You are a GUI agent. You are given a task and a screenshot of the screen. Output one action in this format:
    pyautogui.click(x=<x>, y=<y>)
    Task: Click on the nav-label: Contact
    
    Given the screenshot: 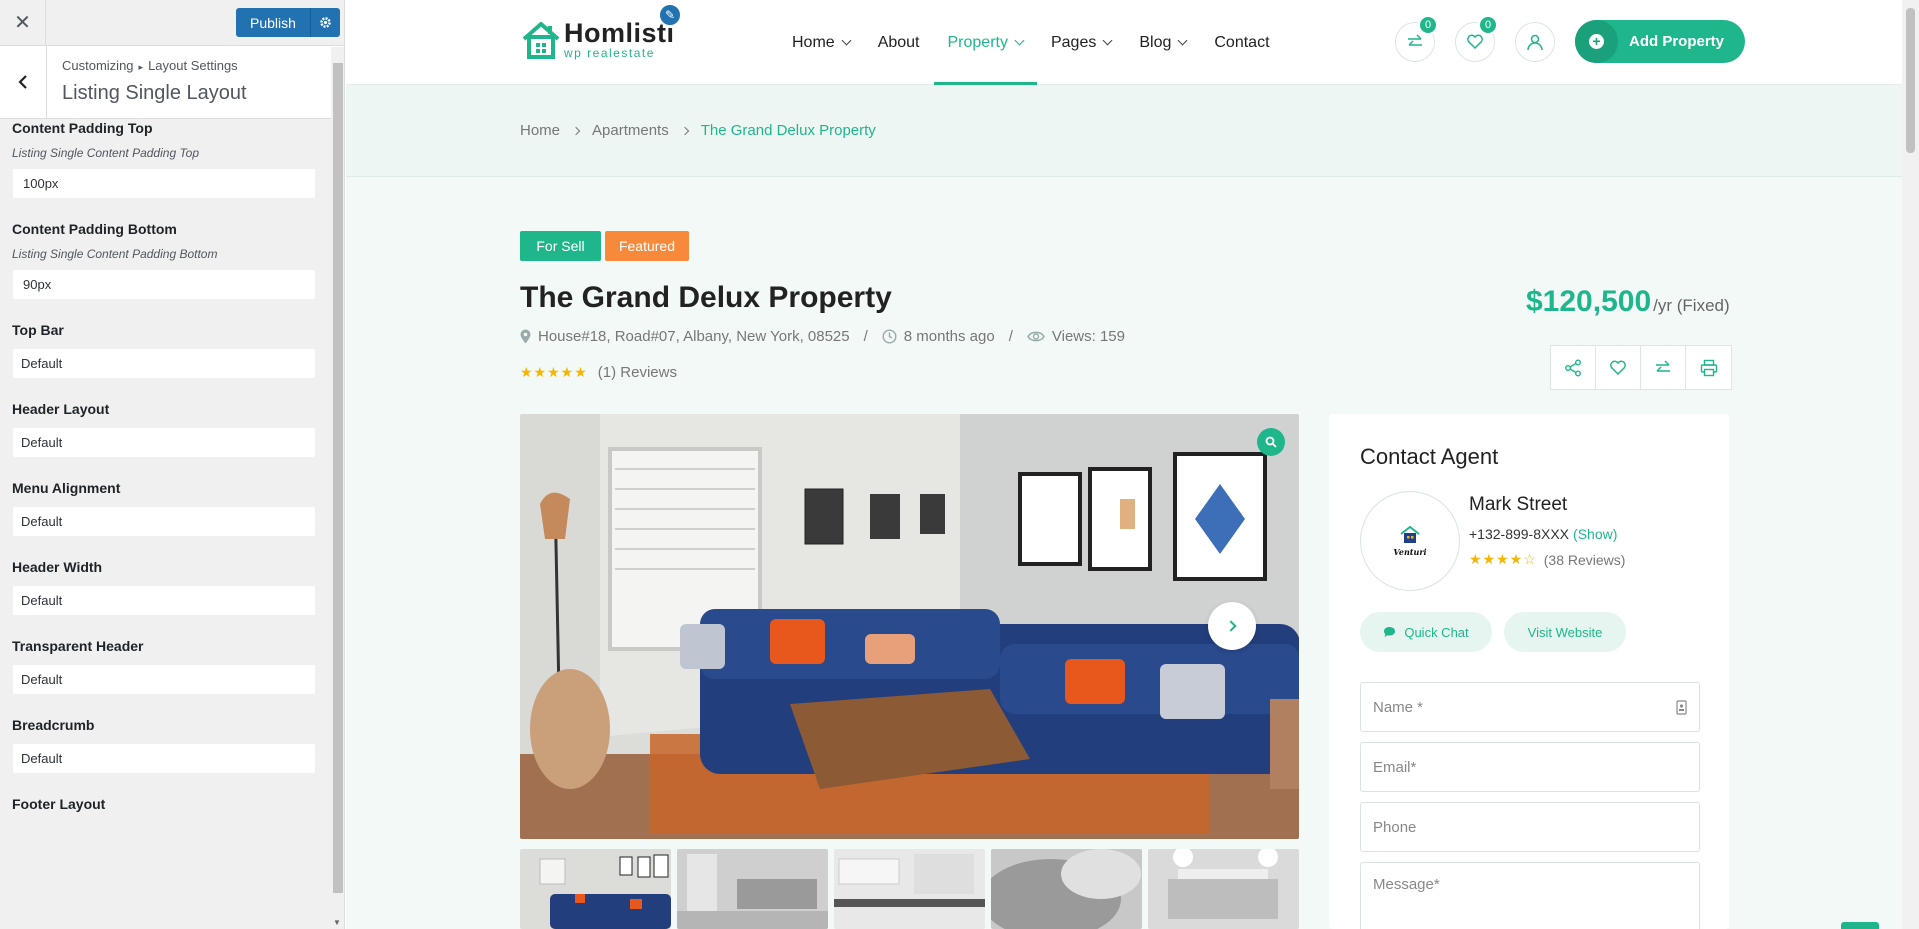 What is the action you would take?
    pyautogui.click(x=1242, y=42)
    